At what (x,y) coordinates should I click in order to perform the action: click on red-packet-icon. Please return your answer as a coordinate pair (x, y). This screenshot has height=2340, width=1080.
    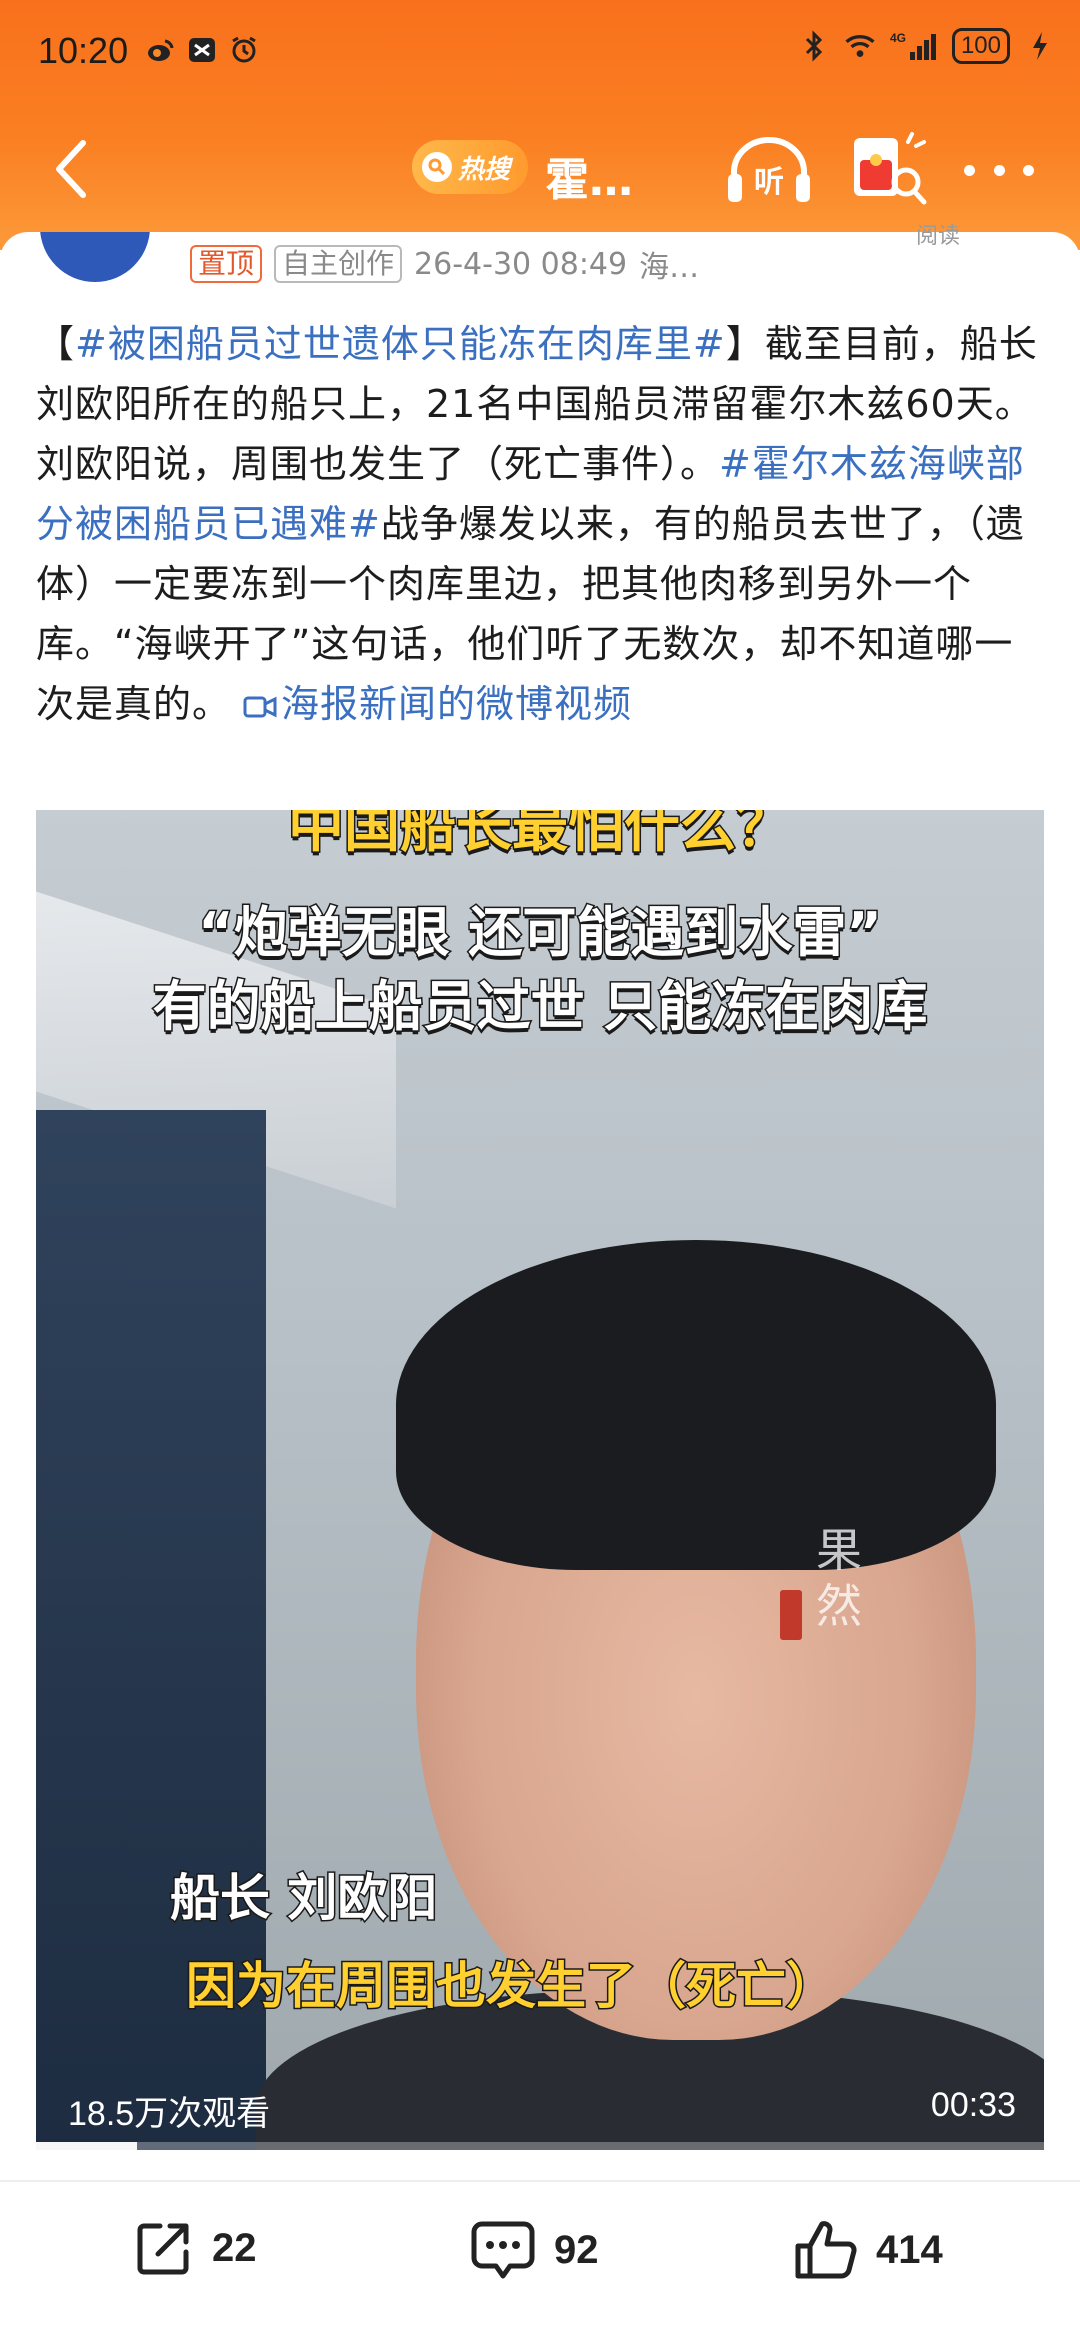
    Looking at the image, I should click on (890, 168).